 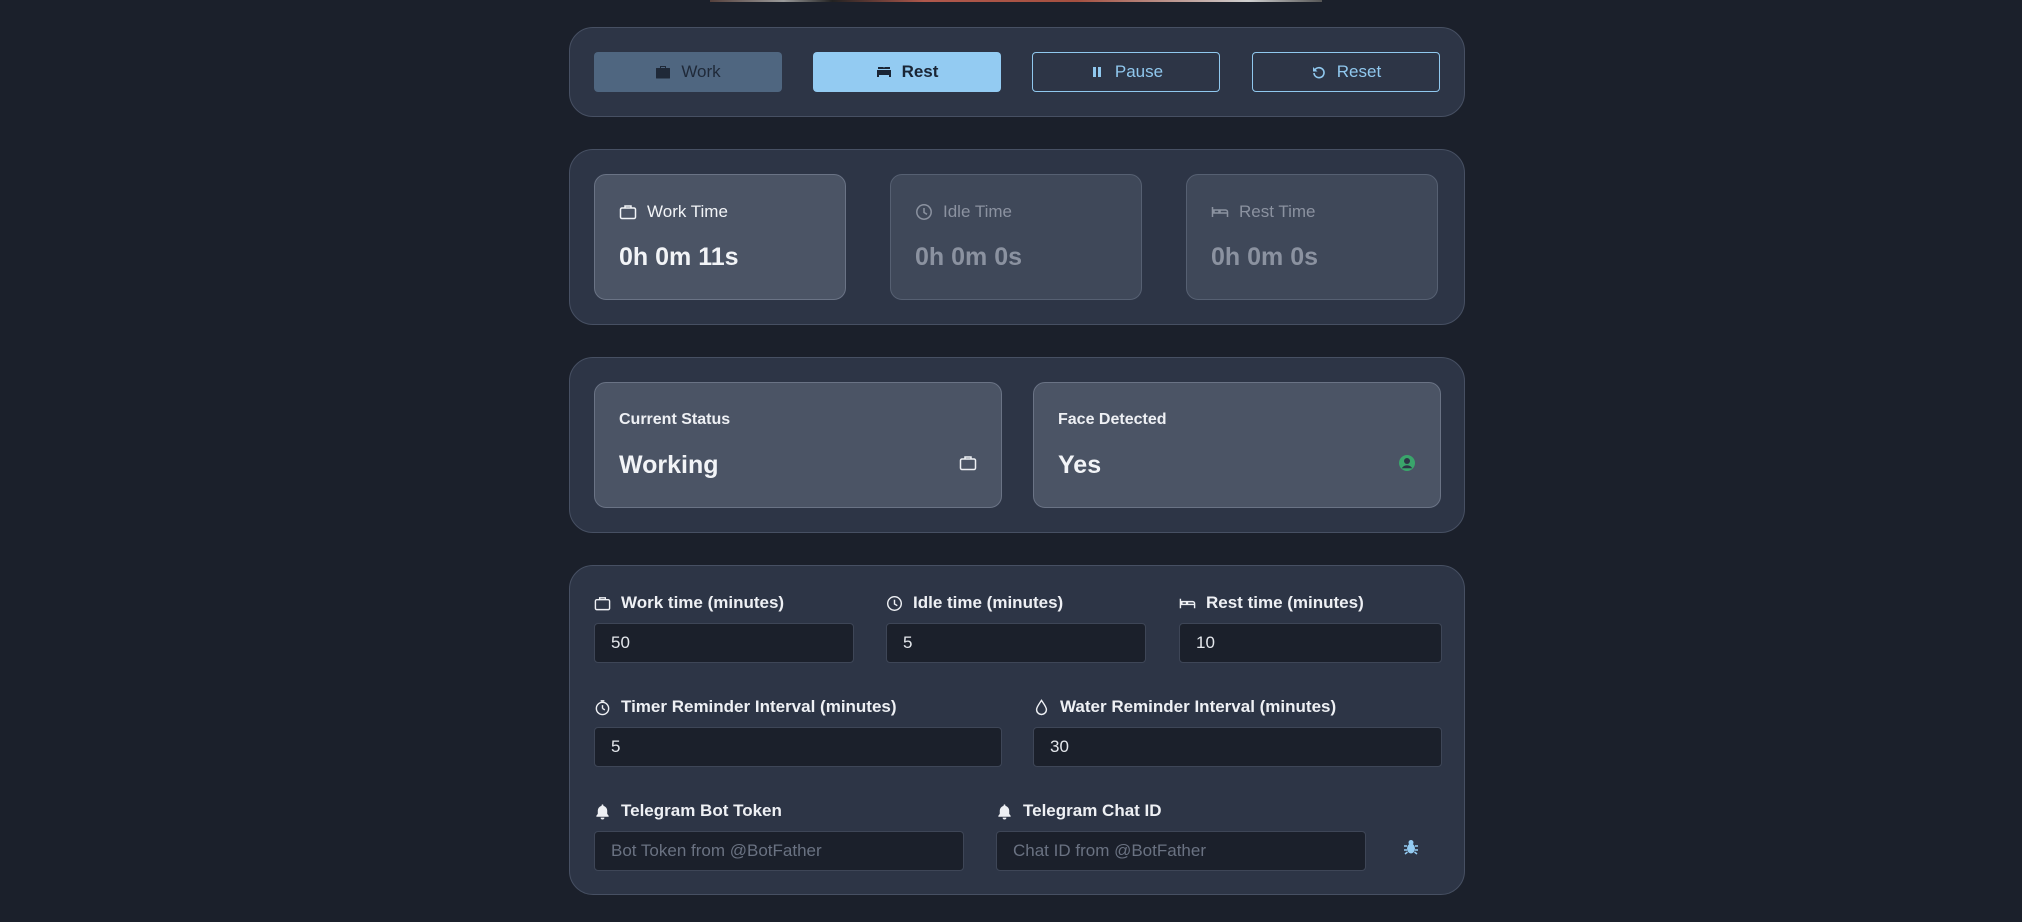 I want to click on current-status-label: Current Status, so click(x=675, y=419).